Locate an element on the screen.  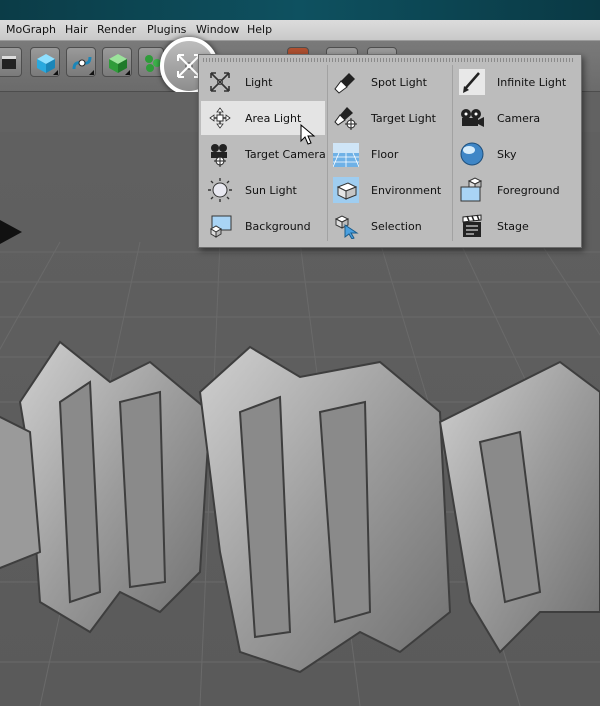
cube-button is located at coordinates (45, 62).